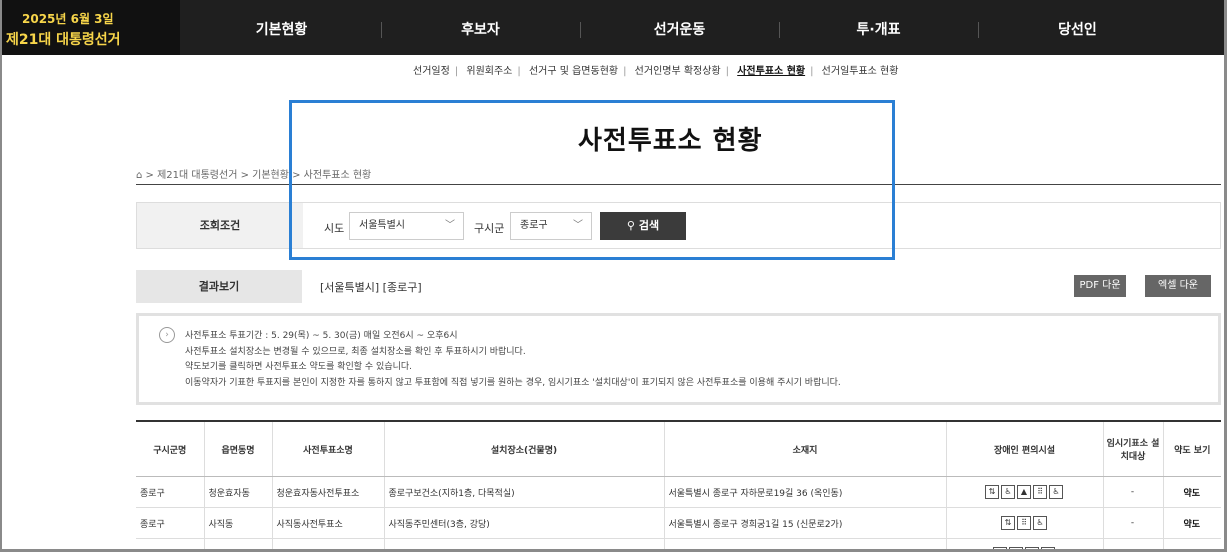 This screenshot has height=555, width=1228. What do you see at coordinates (219, 286) in the screenshot?
I see `result-label: 결과보기` at bounding box center [219, 286].